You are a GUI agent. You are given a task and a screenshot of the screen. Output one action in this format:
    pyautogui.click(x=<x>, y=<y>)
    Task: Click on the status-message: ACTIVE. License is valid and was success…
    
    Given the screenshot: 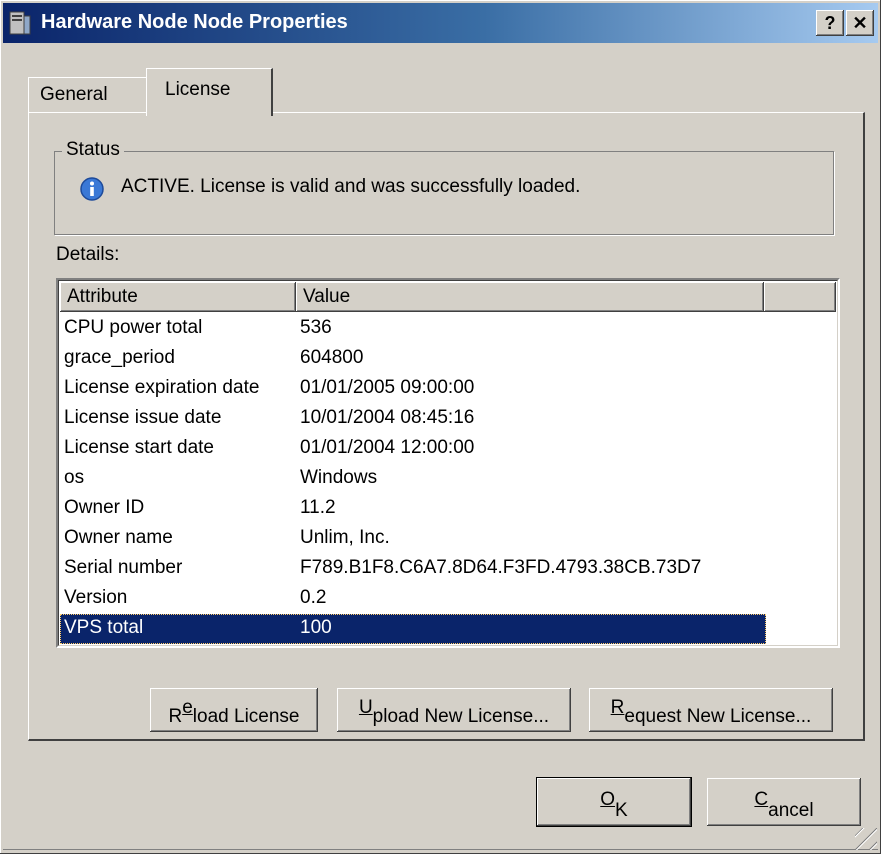 What is the action you would take?
    pyautogui.click(x=351, y=186)
    